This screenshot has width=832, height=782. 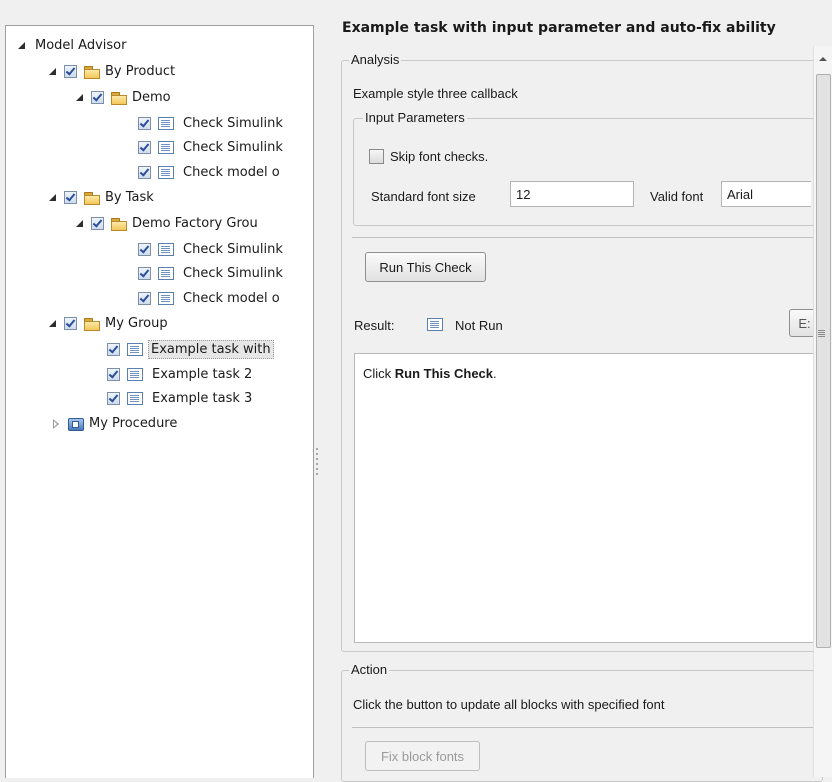 What do you see at coordinates (376, 156) in the screenshot?
I see `skip-font-checks-checkbox` at bounding box center [376, 156].